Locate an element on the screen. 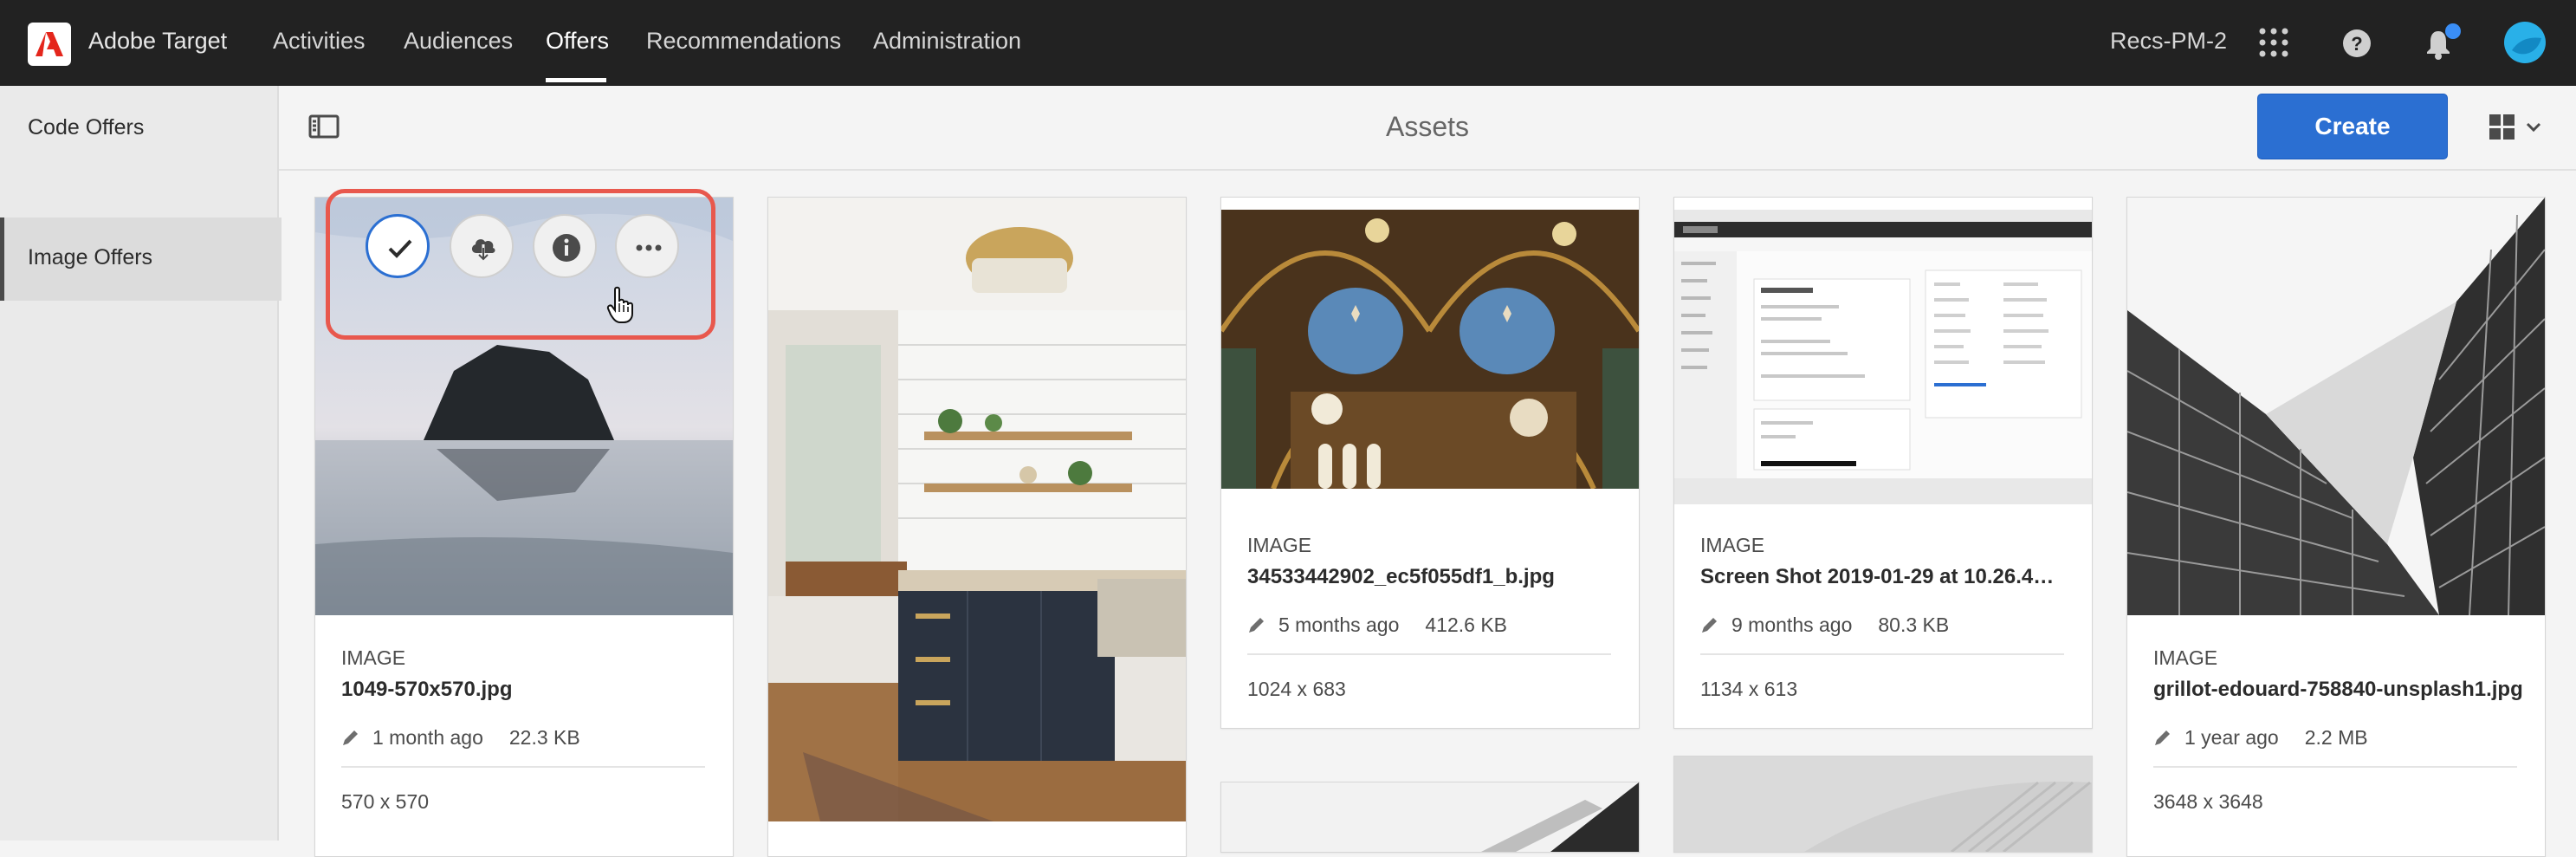 Image resolution: width=2576 pixels, height=857 pixels. notification-bell-icon is located at coordinates (2443, 44).